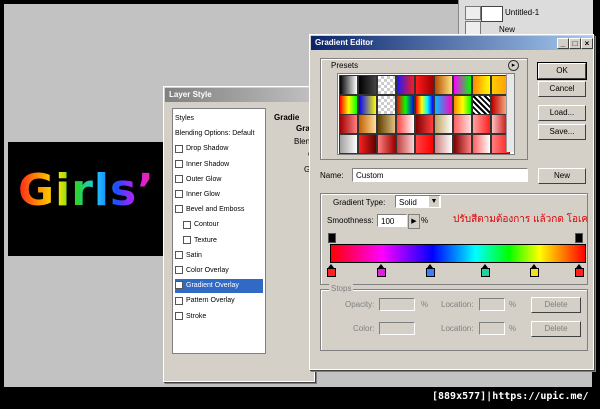 The width and height of the screenshot is (600, 409). Describe the element at coordinates (510, 113) in the screenshot. I see `presets-scrollbar` at that location.